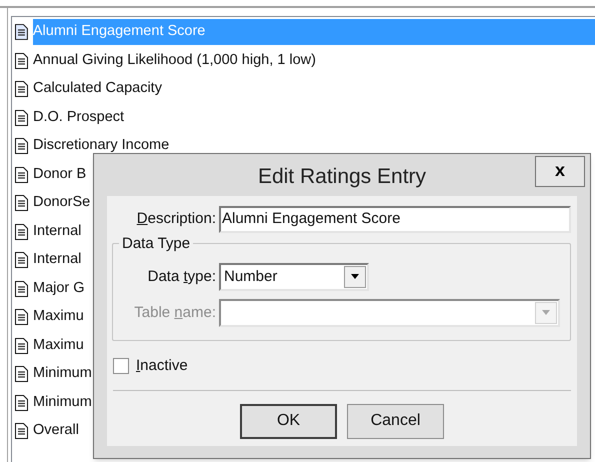 This screenshot has width=595, height=462. What do you see at coordinates (59, 175) in the screenshot?
I see `list-item: Donor B` at bounding box center [59, 175].